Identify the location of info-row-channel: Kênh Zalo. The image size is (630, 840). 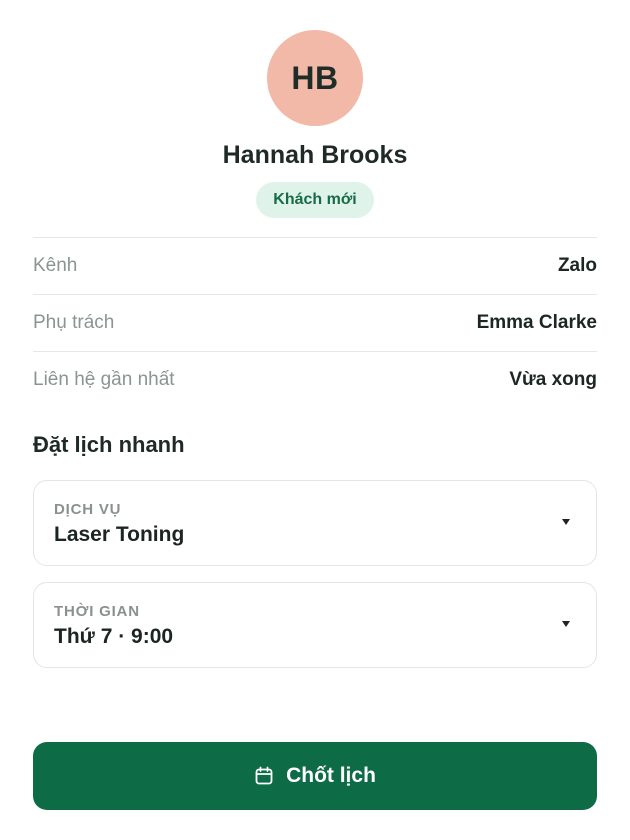
(315, 265).